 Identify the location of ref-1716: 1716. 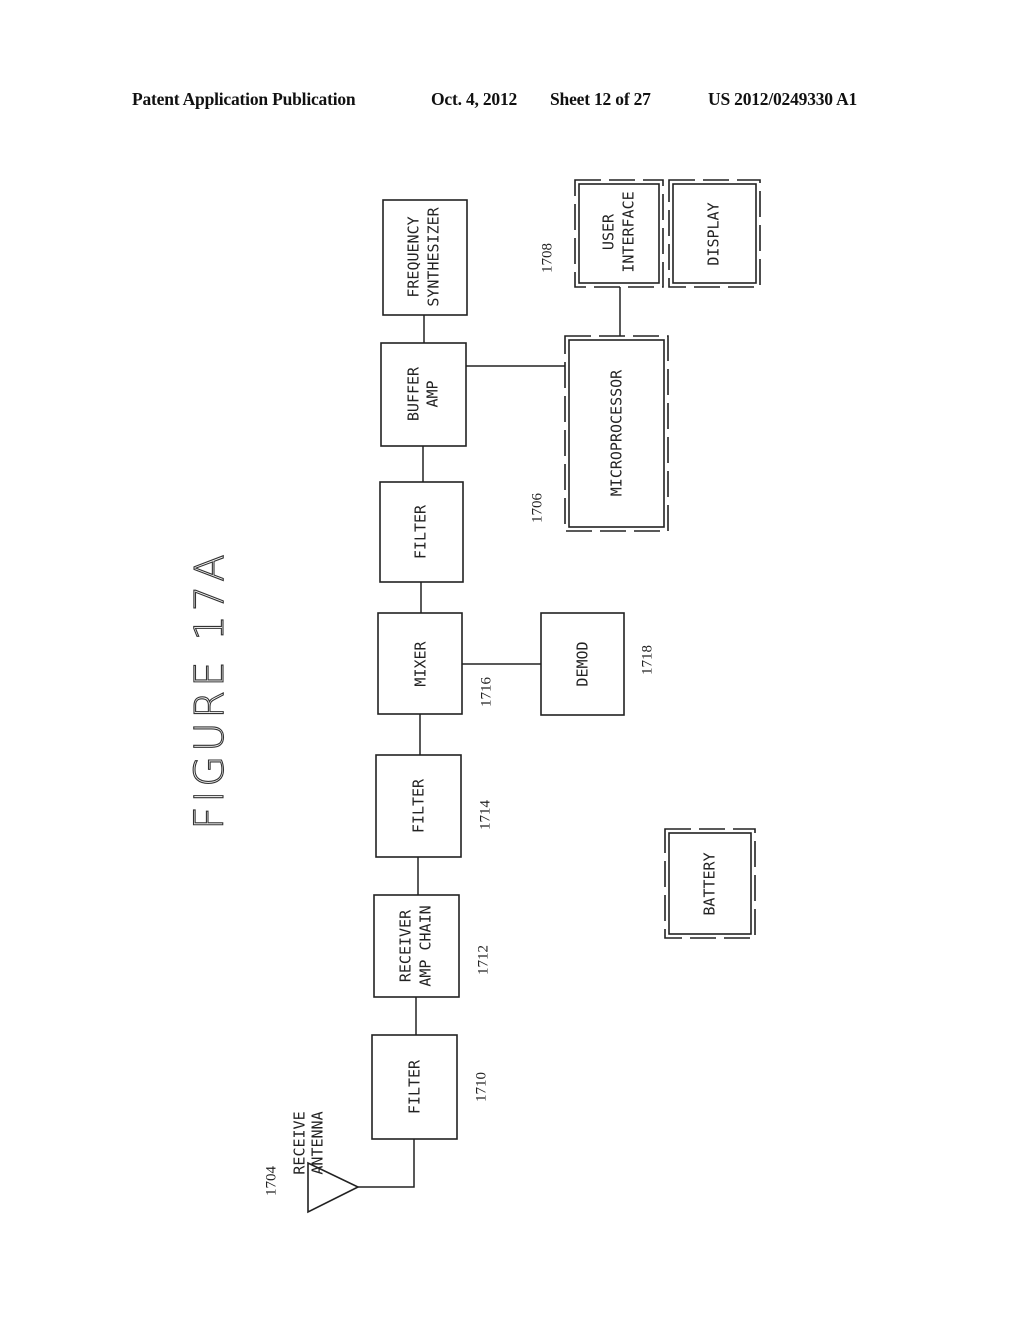
(486, 692).